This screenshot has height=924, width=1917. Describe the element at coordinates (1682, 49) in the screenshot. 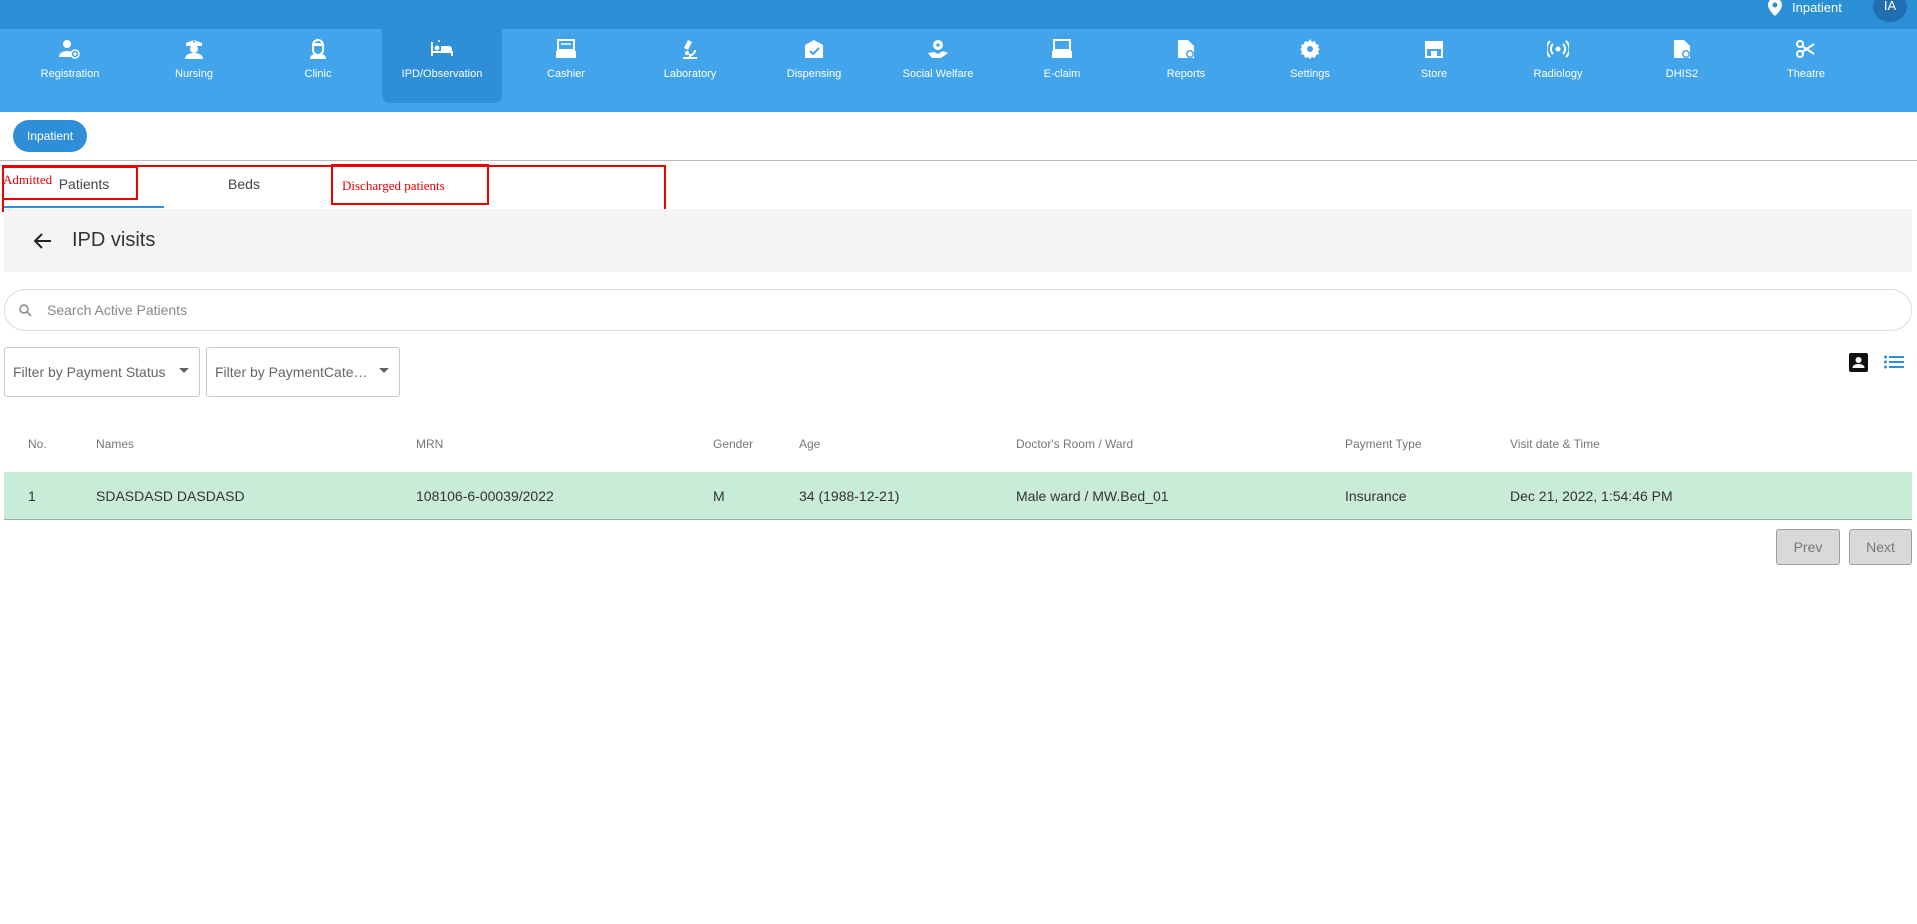

I see `document-icon` at that location.